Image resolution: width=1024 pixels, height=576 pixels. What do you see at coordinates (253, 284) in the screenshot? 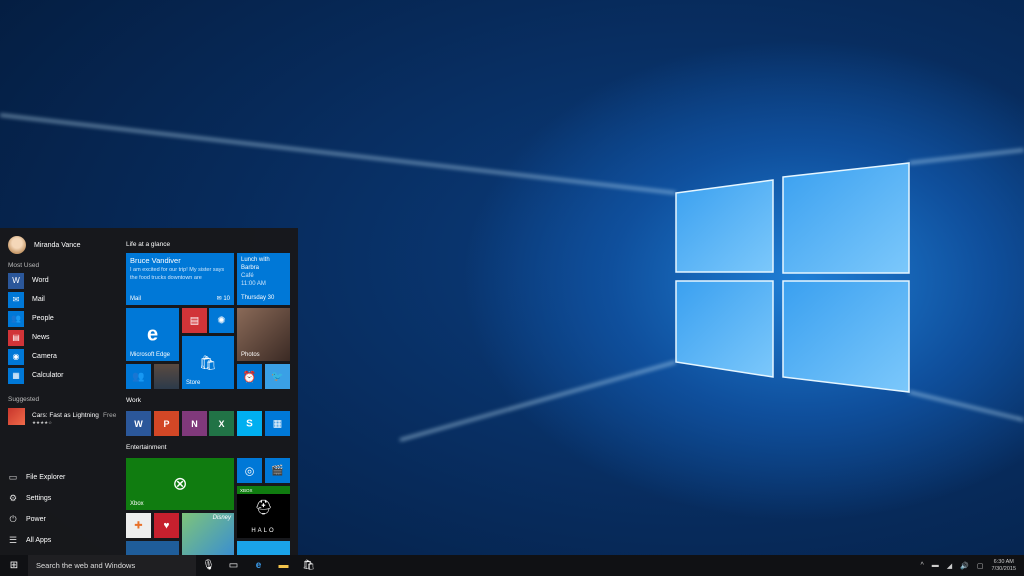
I see `calendar-time: 11:00 AM` at bounding box center [253, 284].